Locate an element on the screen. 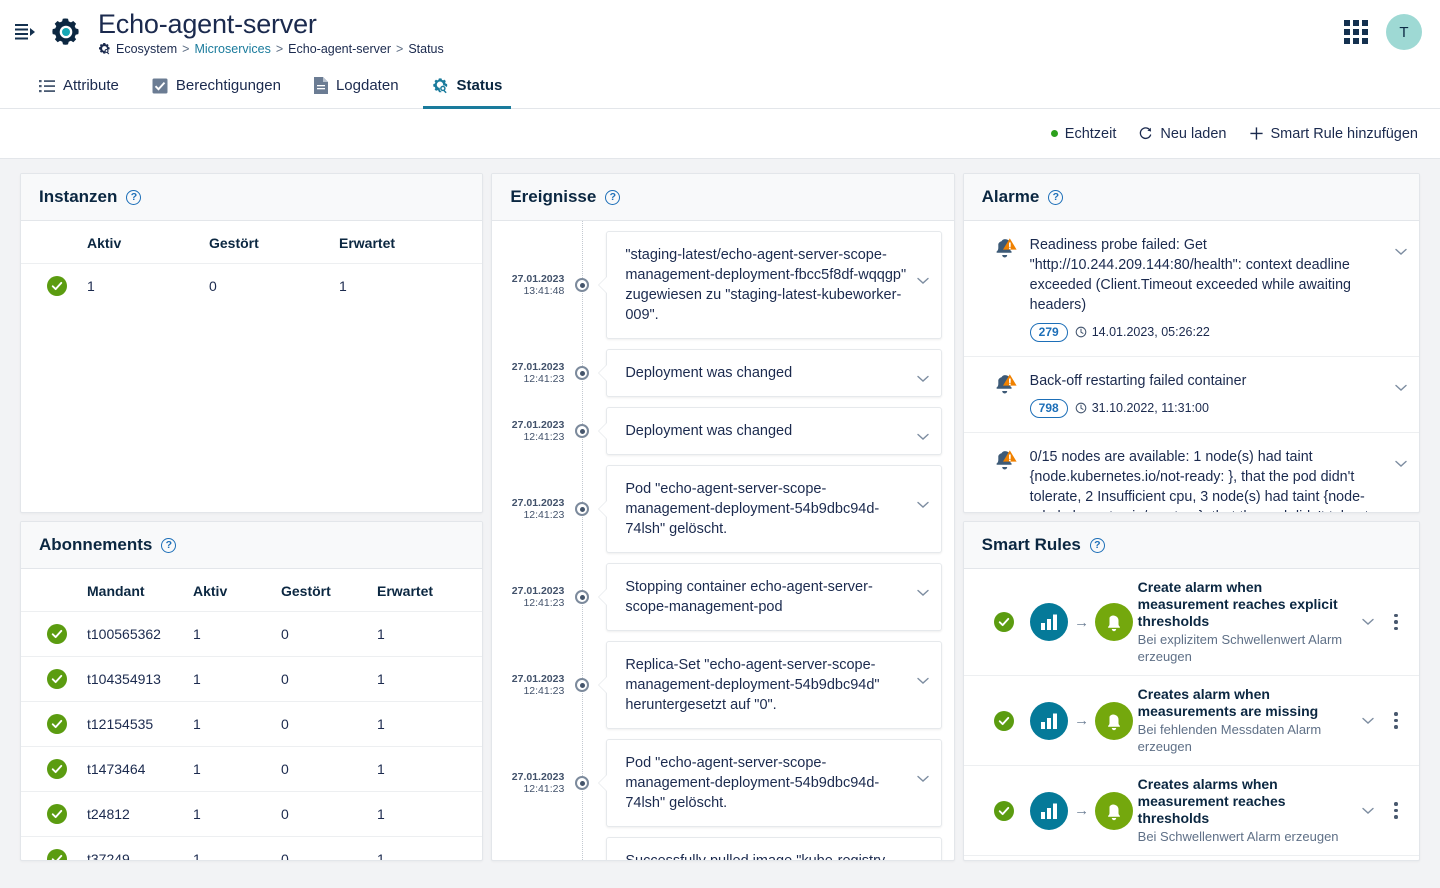 The width and height of the screenshot is (1440, 888). rule-description: Bei Schwellenwert Alarm erzeugen is located at coordinates (1238, 836).